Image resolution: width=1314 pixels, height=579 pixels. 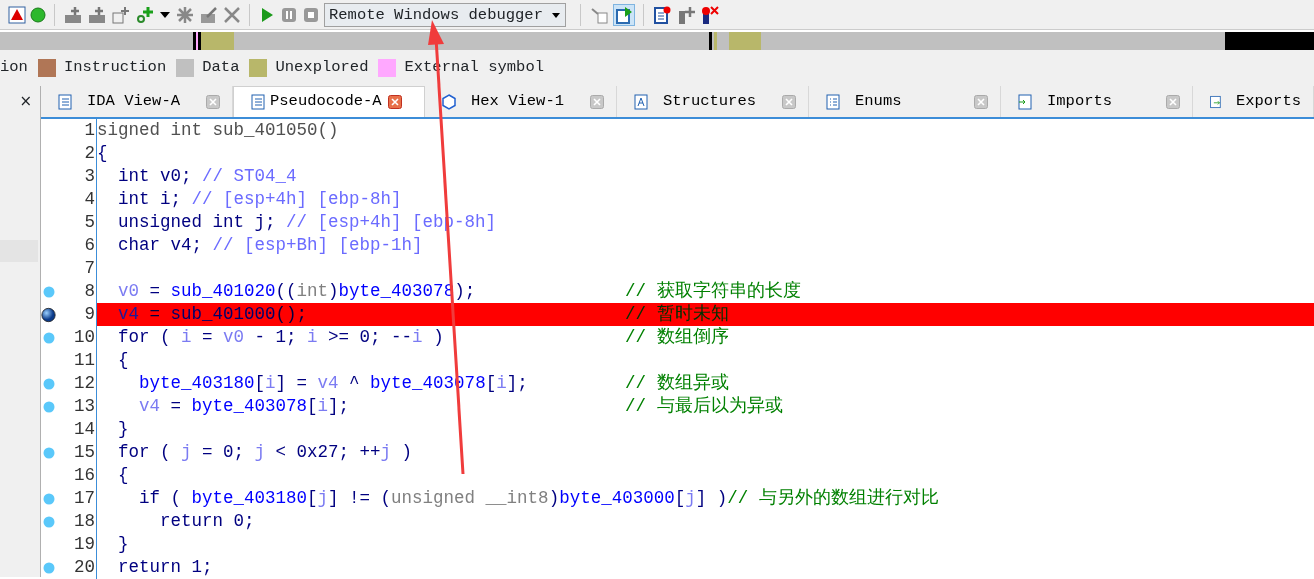 What do you see at coordinates (270, 245) in the screenshot?
I see `code-line: char v4; // [esp+Bh] [ebp-1h]` at bounding box center [270, 245].